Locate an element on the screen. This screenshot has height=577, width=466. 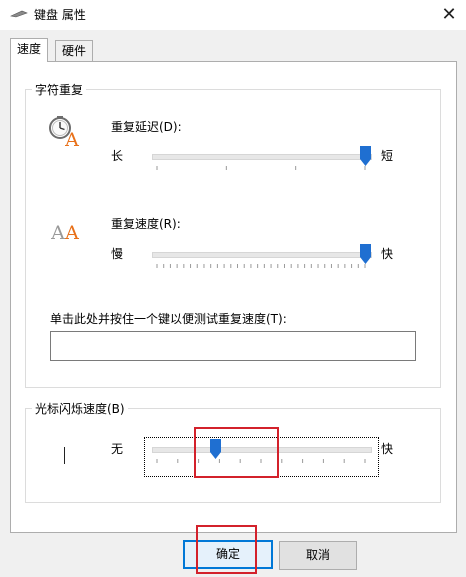
close-icon: ✕ is located at coordinates (449, 14).